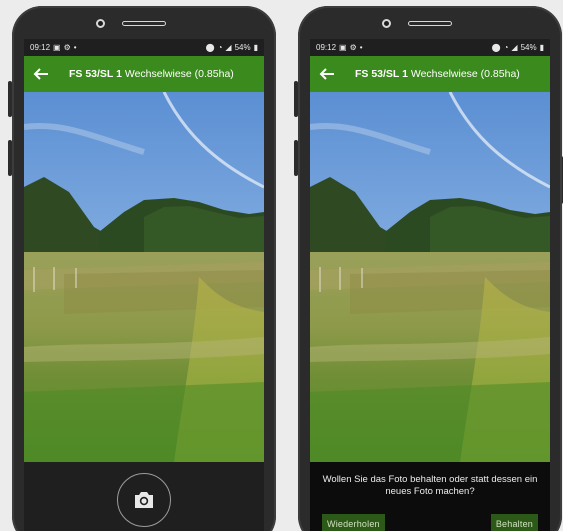 This screenshot has height=531, width=563. I want to click on camera-controls, so click(144, 496).